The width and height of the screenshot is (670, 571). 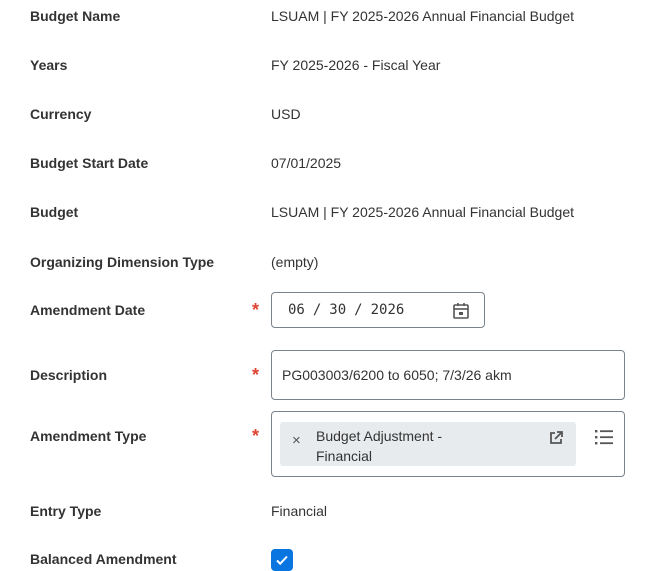 What do you see at coordinates (49, 65) in the screenshot?
I see `years-label: Years` at bounding box center [49, 65].